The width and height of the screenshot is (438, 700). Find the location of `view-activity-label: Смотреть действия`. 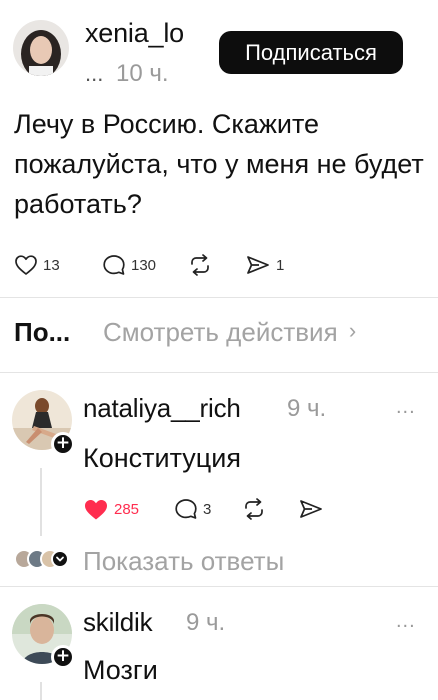

view-activity-label: Смотреть действия is located at coordinates (220, 332).